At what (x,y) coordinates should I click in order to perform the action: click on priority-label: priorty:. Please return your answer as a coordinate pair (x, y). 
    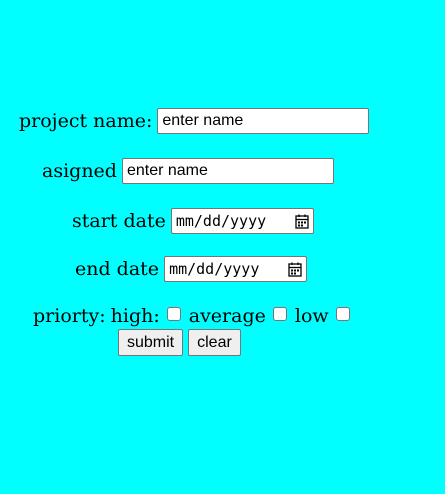
    Looking at the image, I should click on (69, 316).